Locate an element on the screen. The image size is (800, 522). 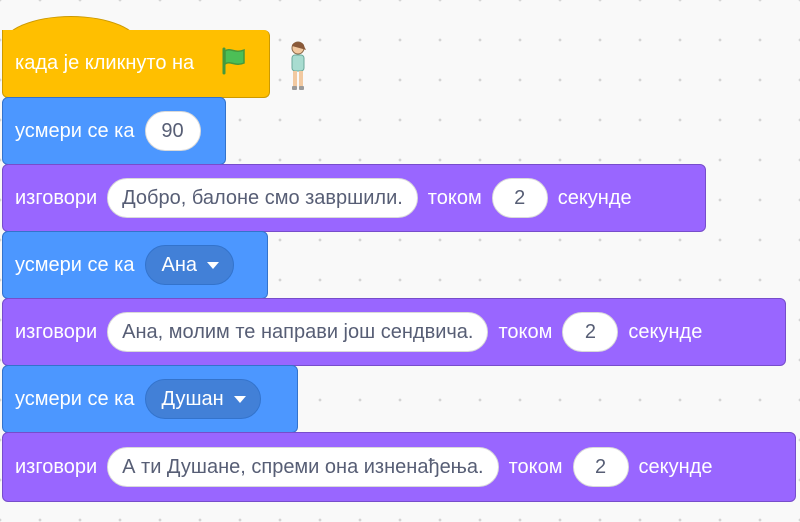
point-towards-block: усмери се ка Душан is located at coordinates (150, 399).